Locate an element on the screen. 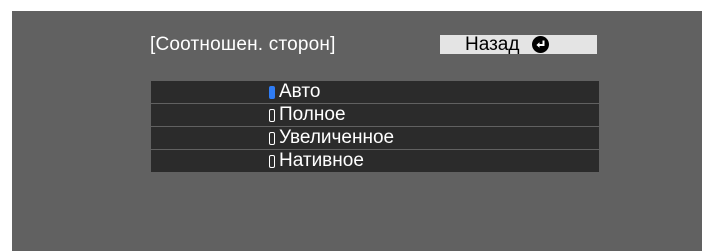  option-label: Увеличенное is located at coordinates (337, 137).